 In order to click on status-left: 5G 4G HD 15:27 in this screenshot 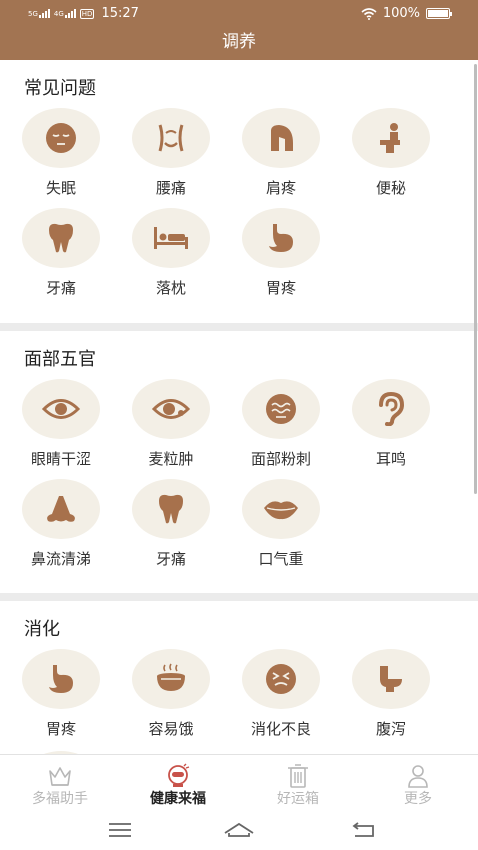, I will do `click(83, 13)`.